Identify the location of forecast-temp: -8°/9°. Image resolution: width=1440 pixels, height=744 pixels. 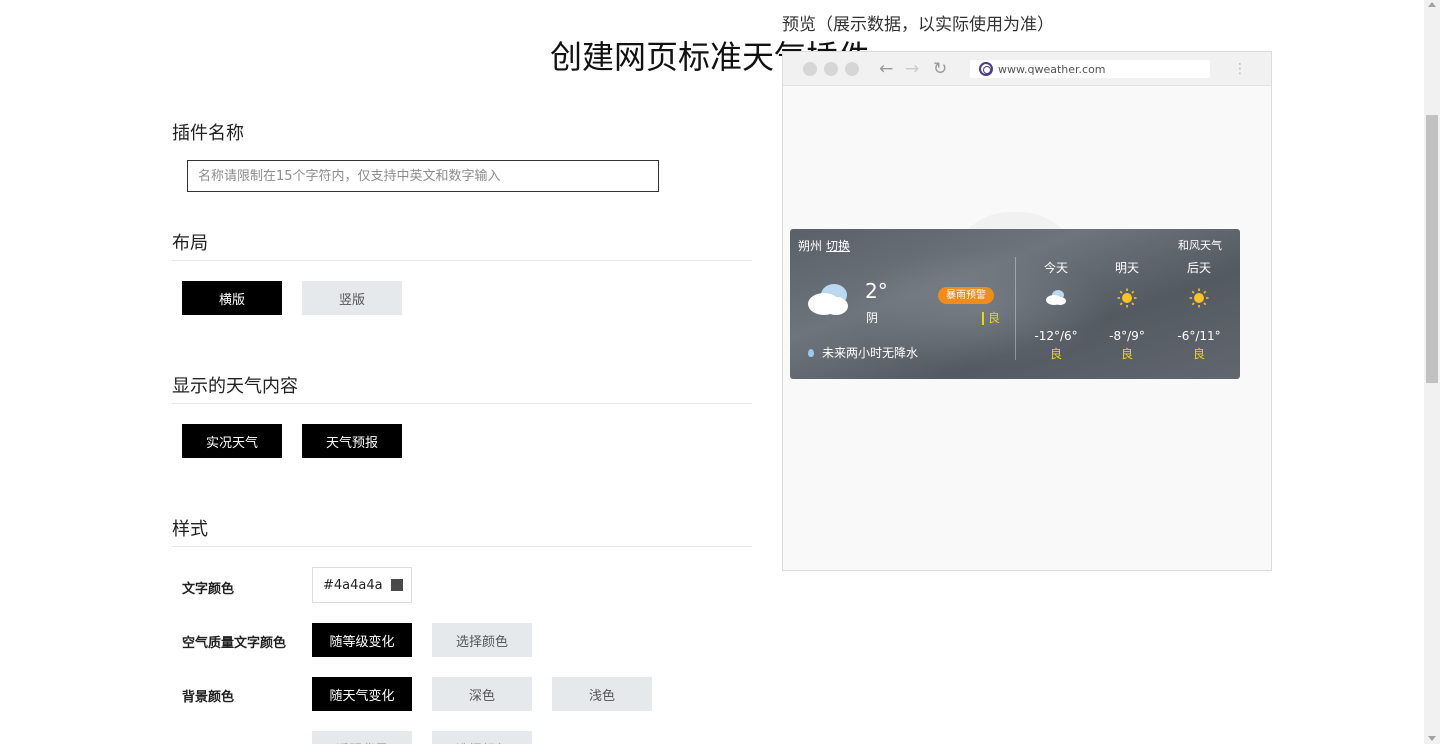
(1127, 336).